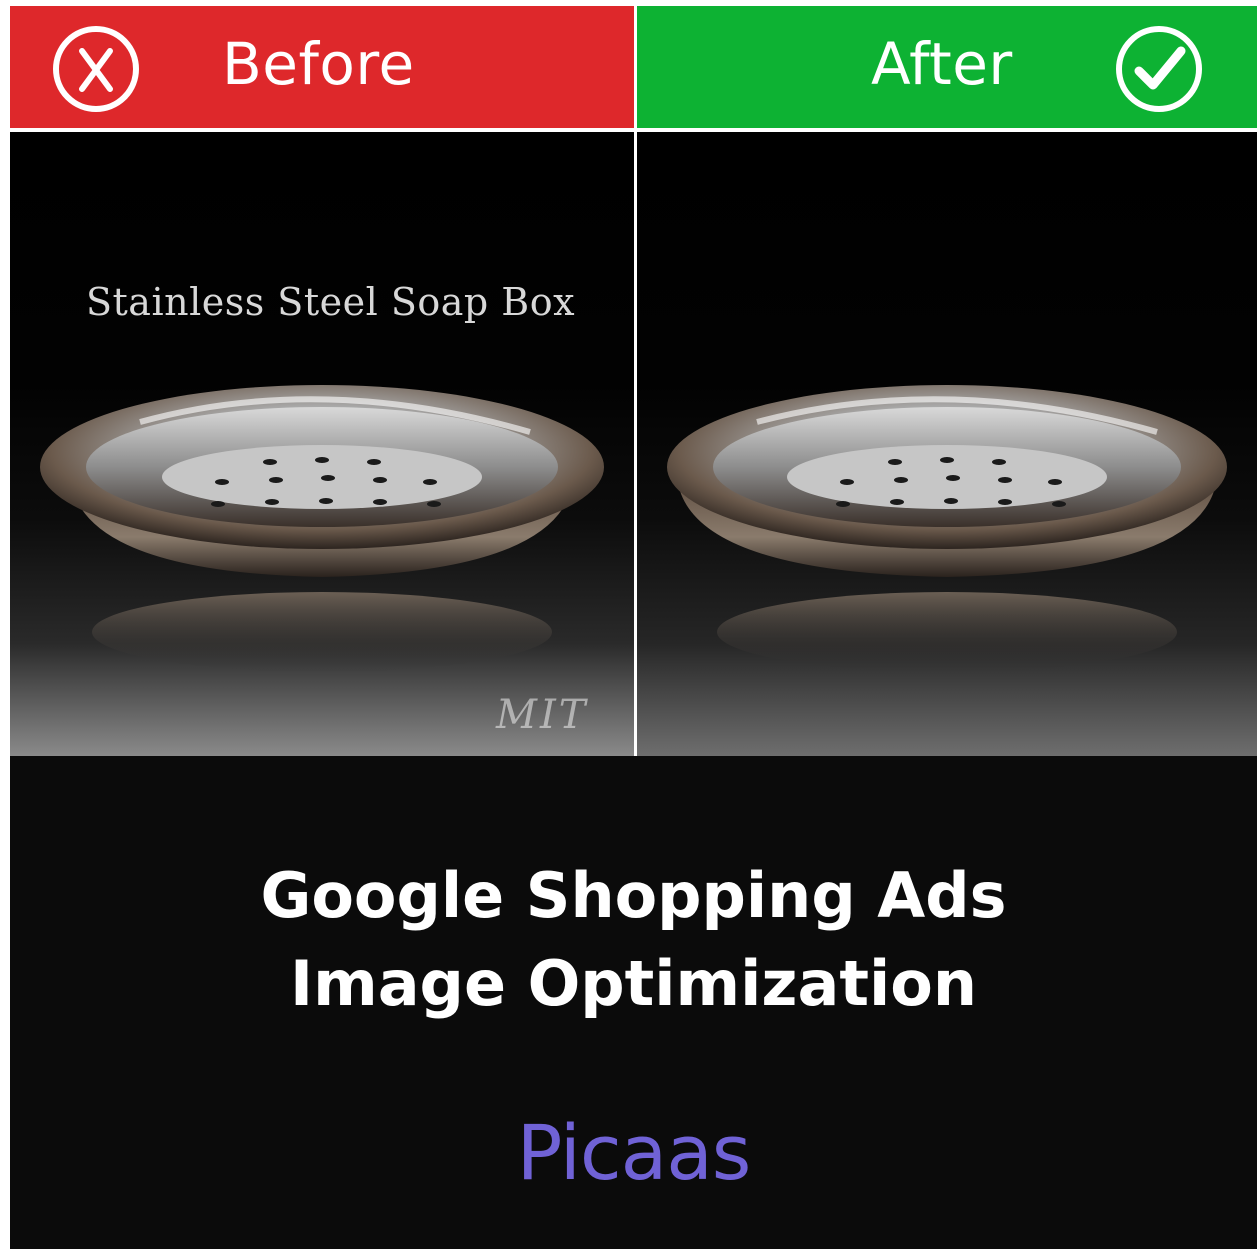 This screenshot has height=1249, width=1257. What do you see at coordinates (542, 715) in the screenshot?
I see `watermark-mit: MIT` at bounding box center [542, 715].